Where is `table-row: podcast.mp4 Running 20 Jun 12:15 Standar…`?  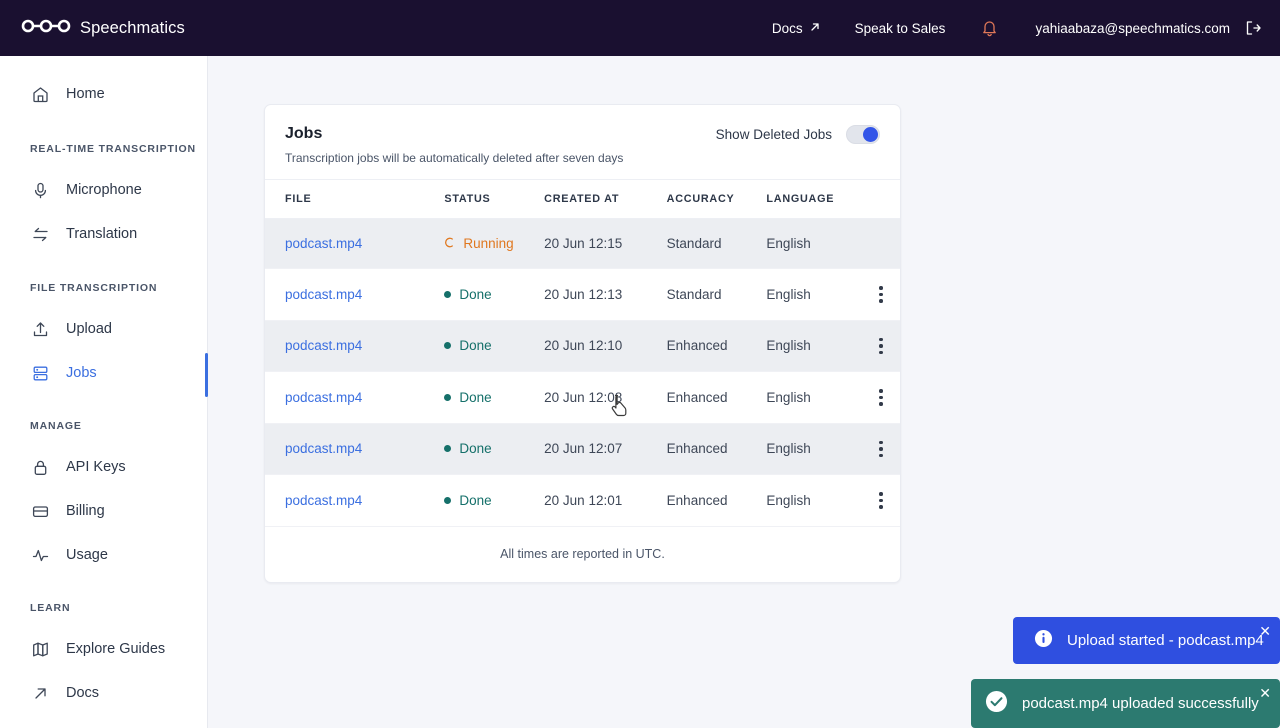 table-row: podcast.mp4 Running 20 Jun 12:15 Standar… is located at coordinates (582, 243).